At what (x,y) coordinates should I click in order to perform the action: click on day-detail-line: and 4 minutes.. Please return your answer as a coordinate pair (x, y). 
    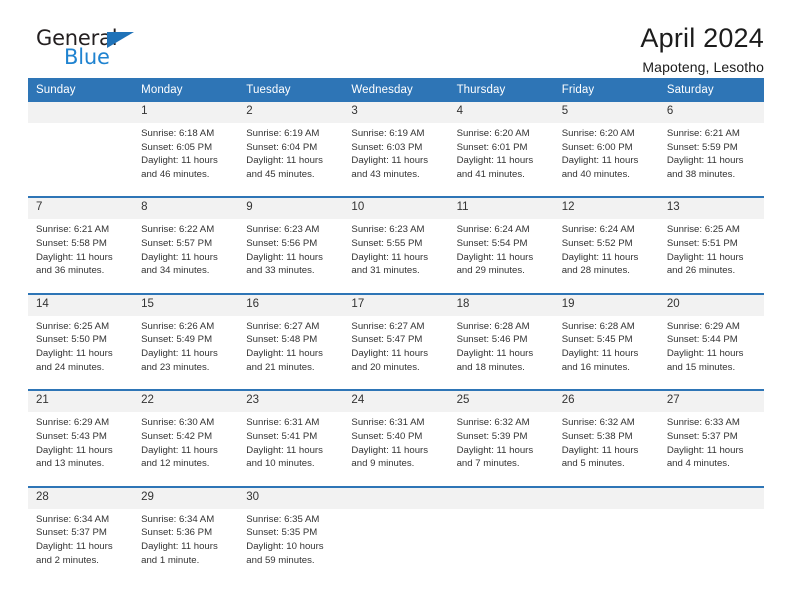
    Looking at the image, I should click on (698, 464).